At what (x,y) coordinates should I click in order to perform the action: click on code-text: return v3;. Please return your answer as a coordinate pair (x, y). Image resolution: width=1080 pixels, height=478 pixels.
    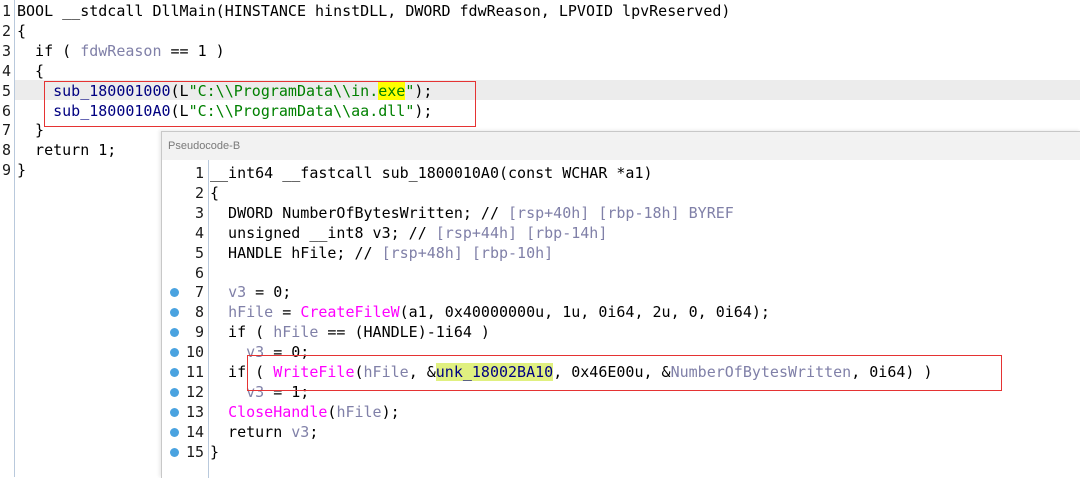
    Looking at the image, I should click on (264, 432).